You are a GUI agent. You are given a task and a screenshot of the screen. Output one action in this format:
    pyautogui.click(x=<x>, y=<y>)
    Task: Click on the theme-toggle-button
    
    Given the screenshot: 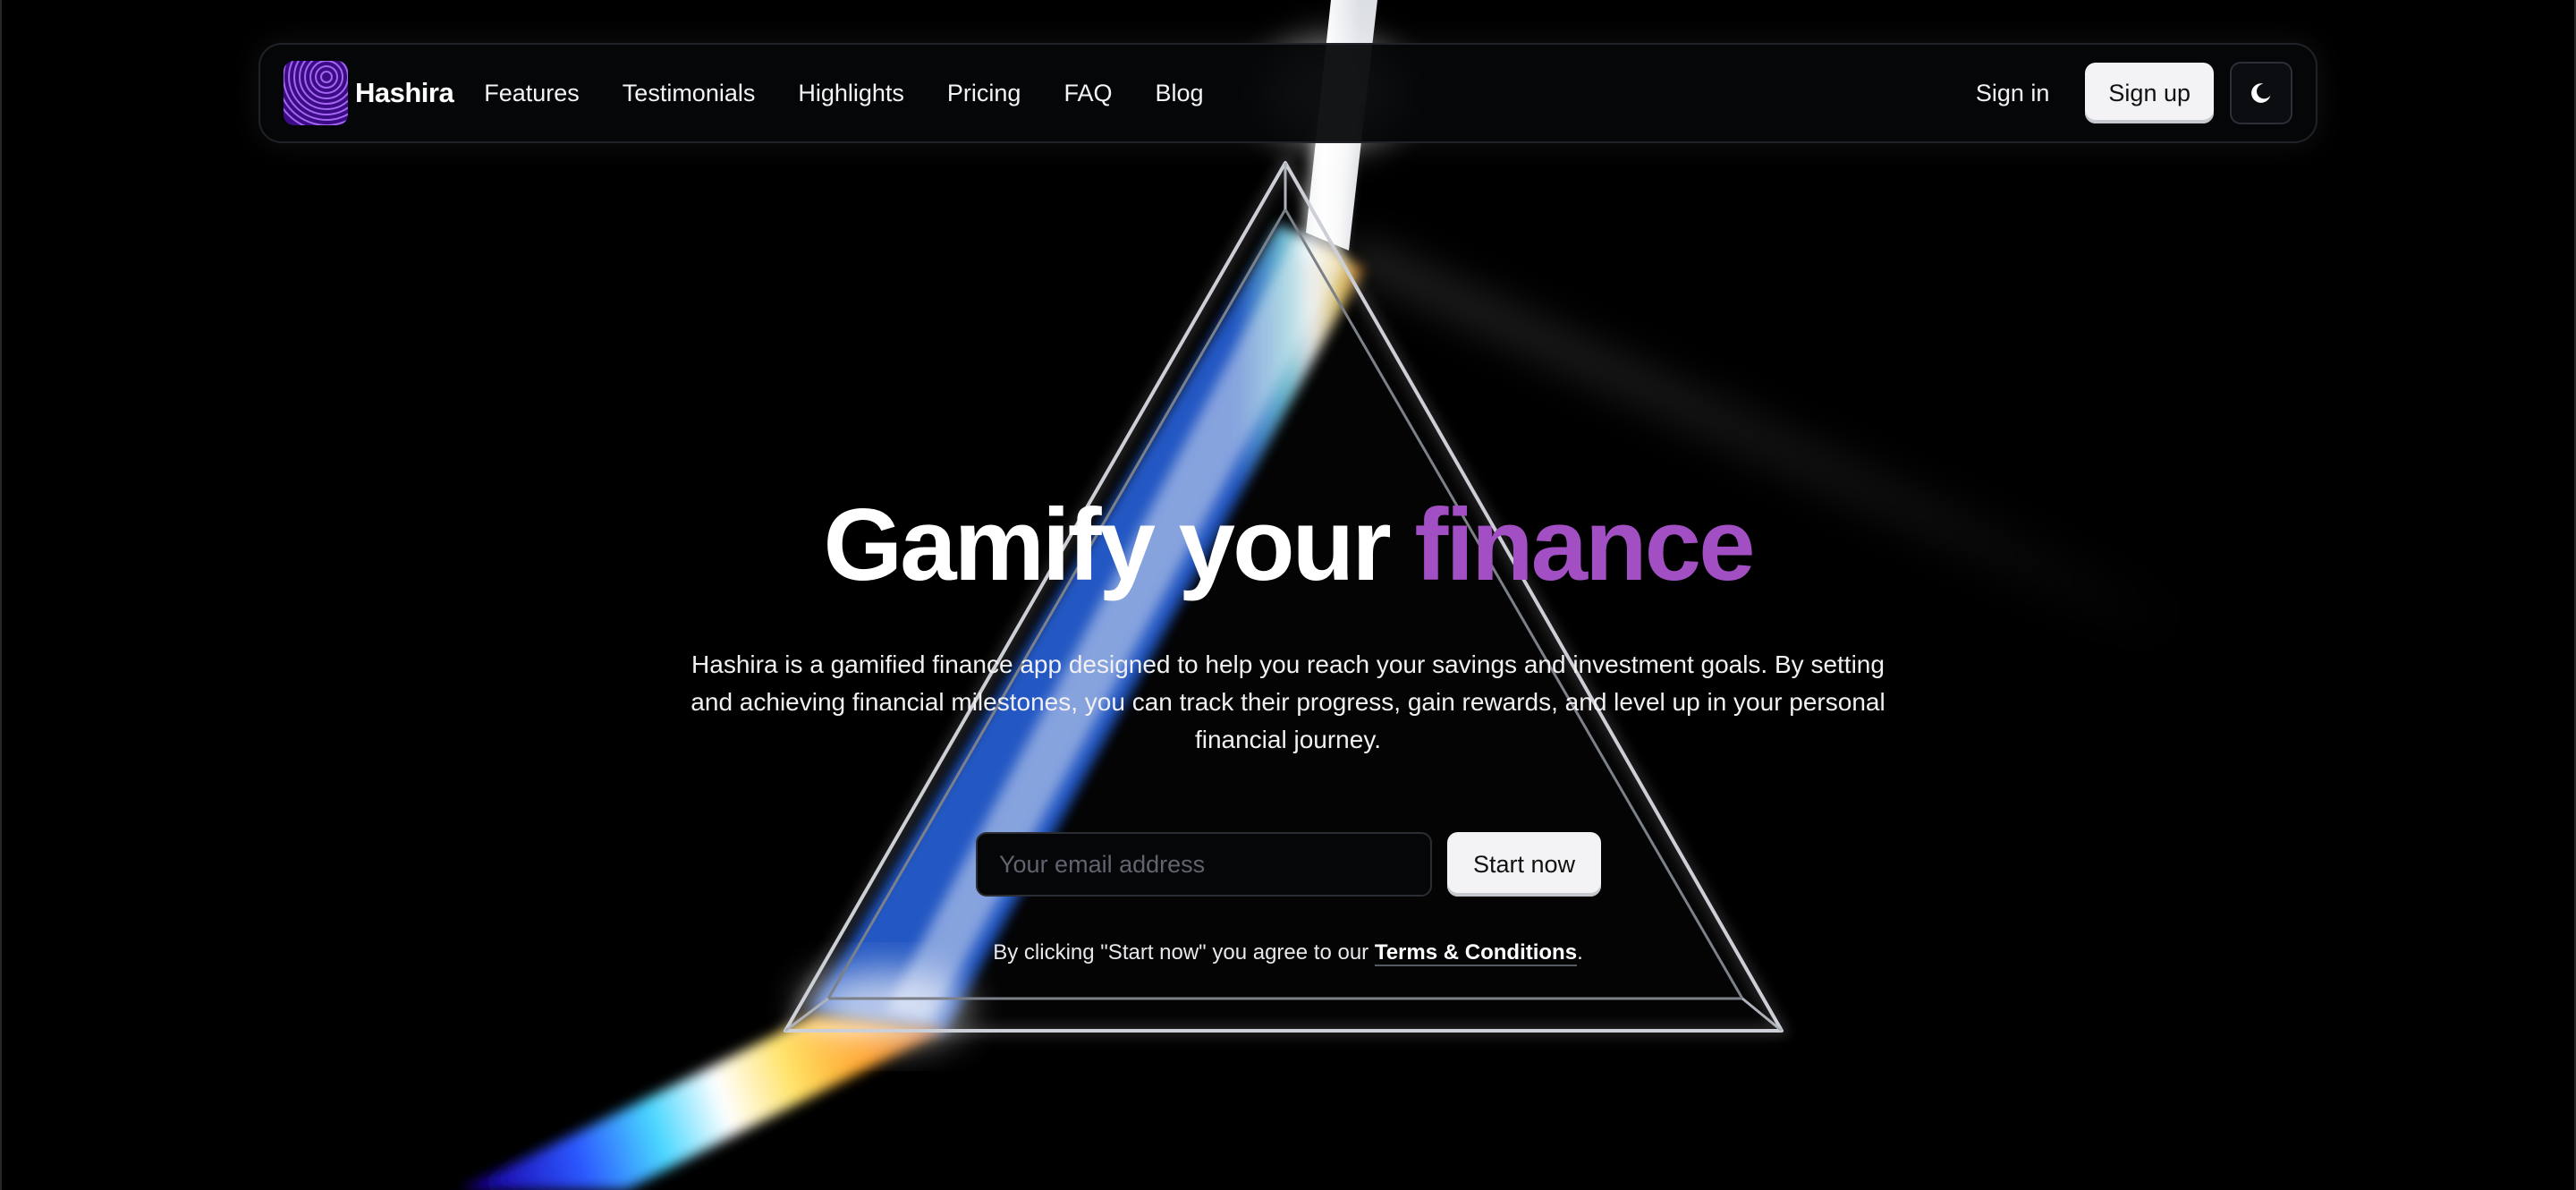 What is the action you would take?
    pyautogui.click(x=2261, y=93)
    